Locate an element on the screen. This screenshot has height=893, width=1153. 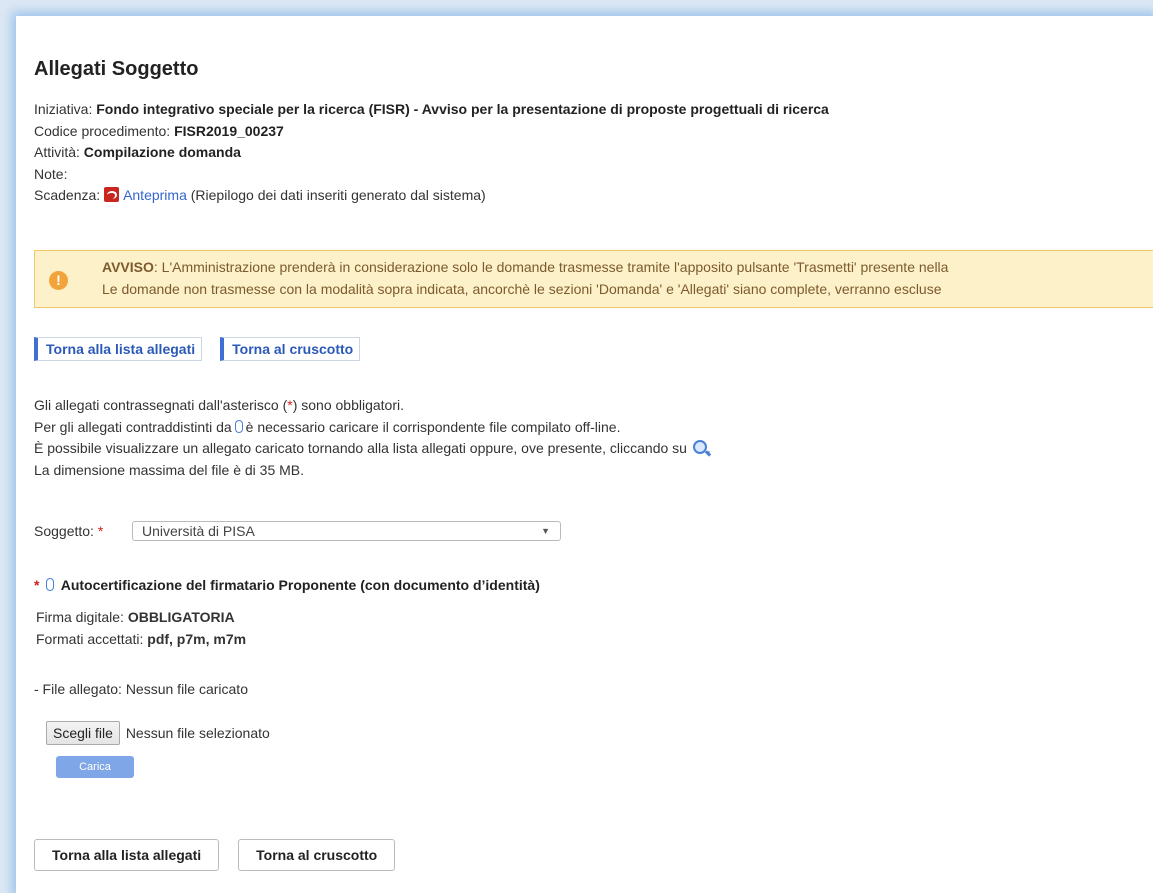
firma-row: Firma digitale: OBBLIGATORIA is located at coordinates (141, 618).